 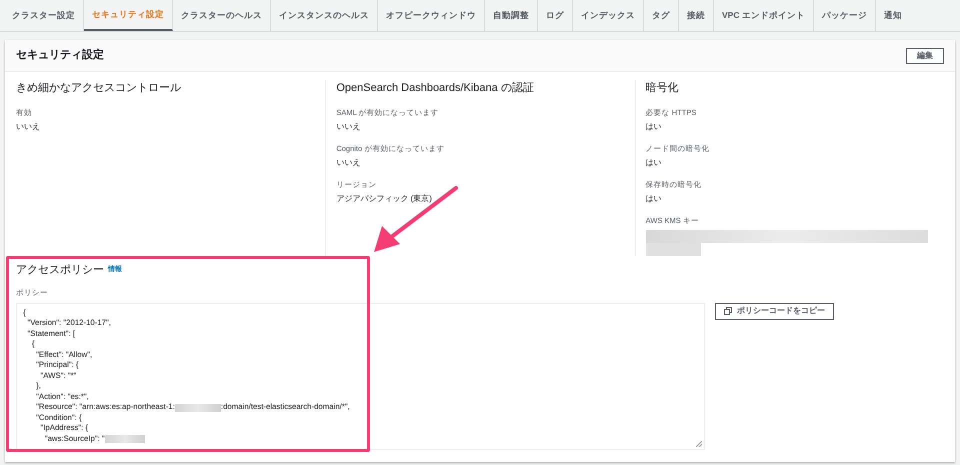 What do you see at coordinates (555, 15) in the screenshot?
I see `tab: ログ` at bounding box center [555, 15].